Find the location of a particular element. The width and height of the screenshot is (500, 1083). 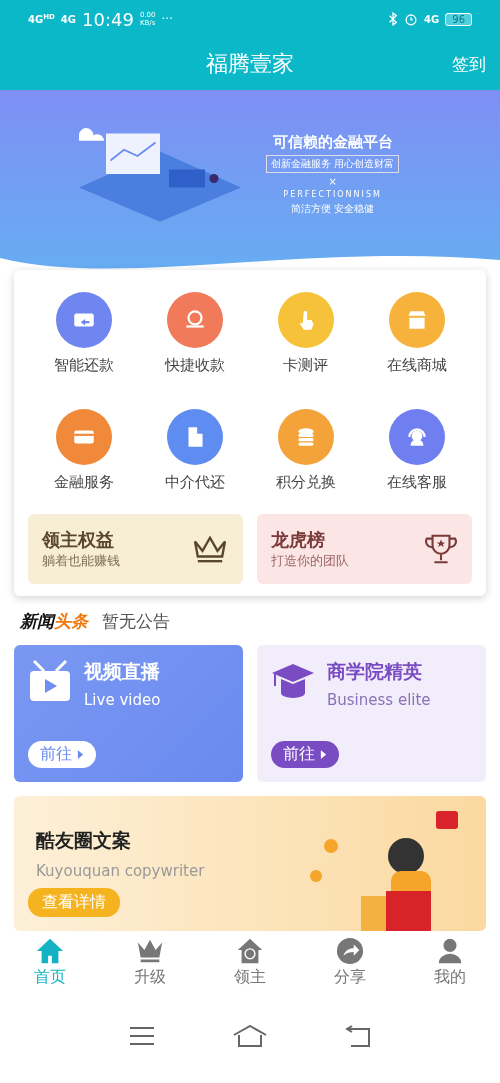

promo-title: 领主权益 is located at coordinates (78, 540).